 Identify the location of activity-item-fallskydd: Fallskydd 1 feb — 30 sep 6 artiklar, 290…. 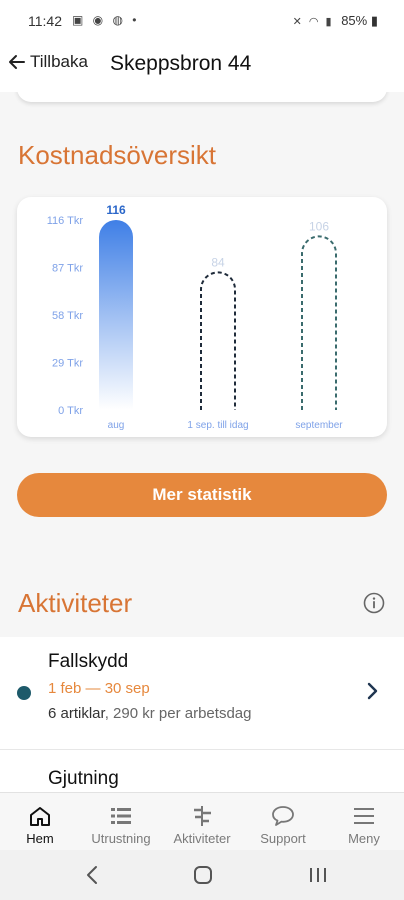
(202, 693).